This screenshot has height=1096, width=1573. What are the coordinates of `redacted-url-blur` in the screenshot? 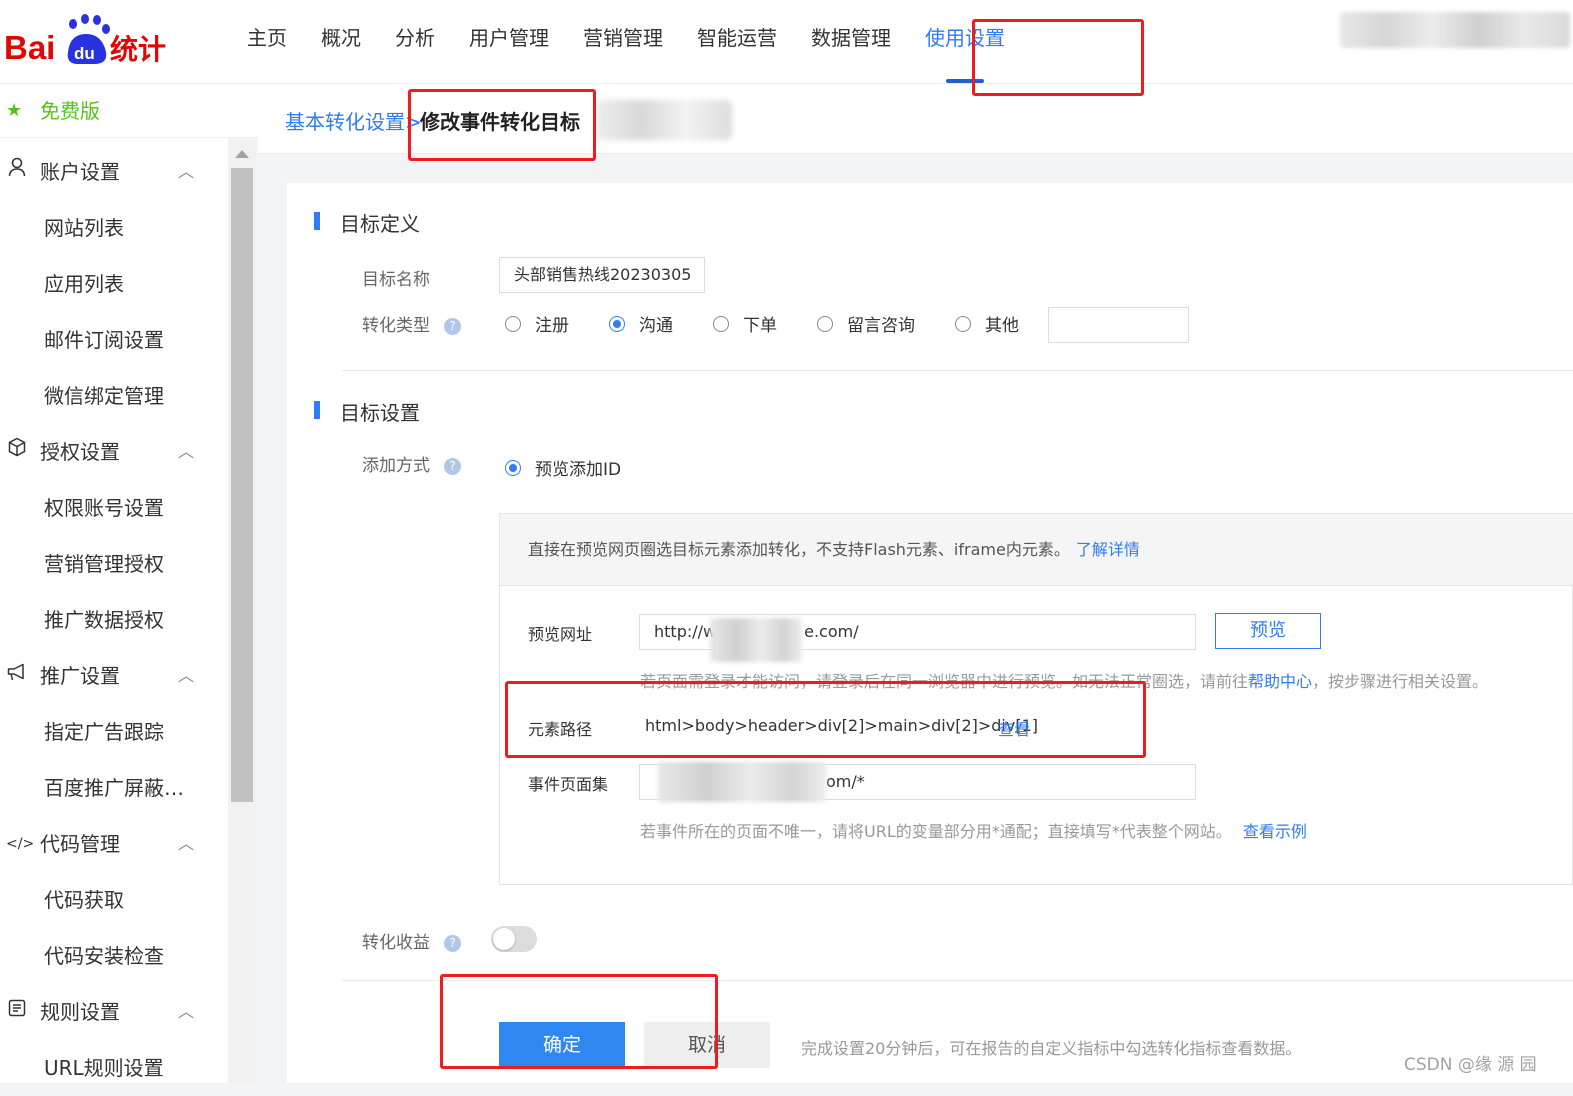 It's located at (756, 640).